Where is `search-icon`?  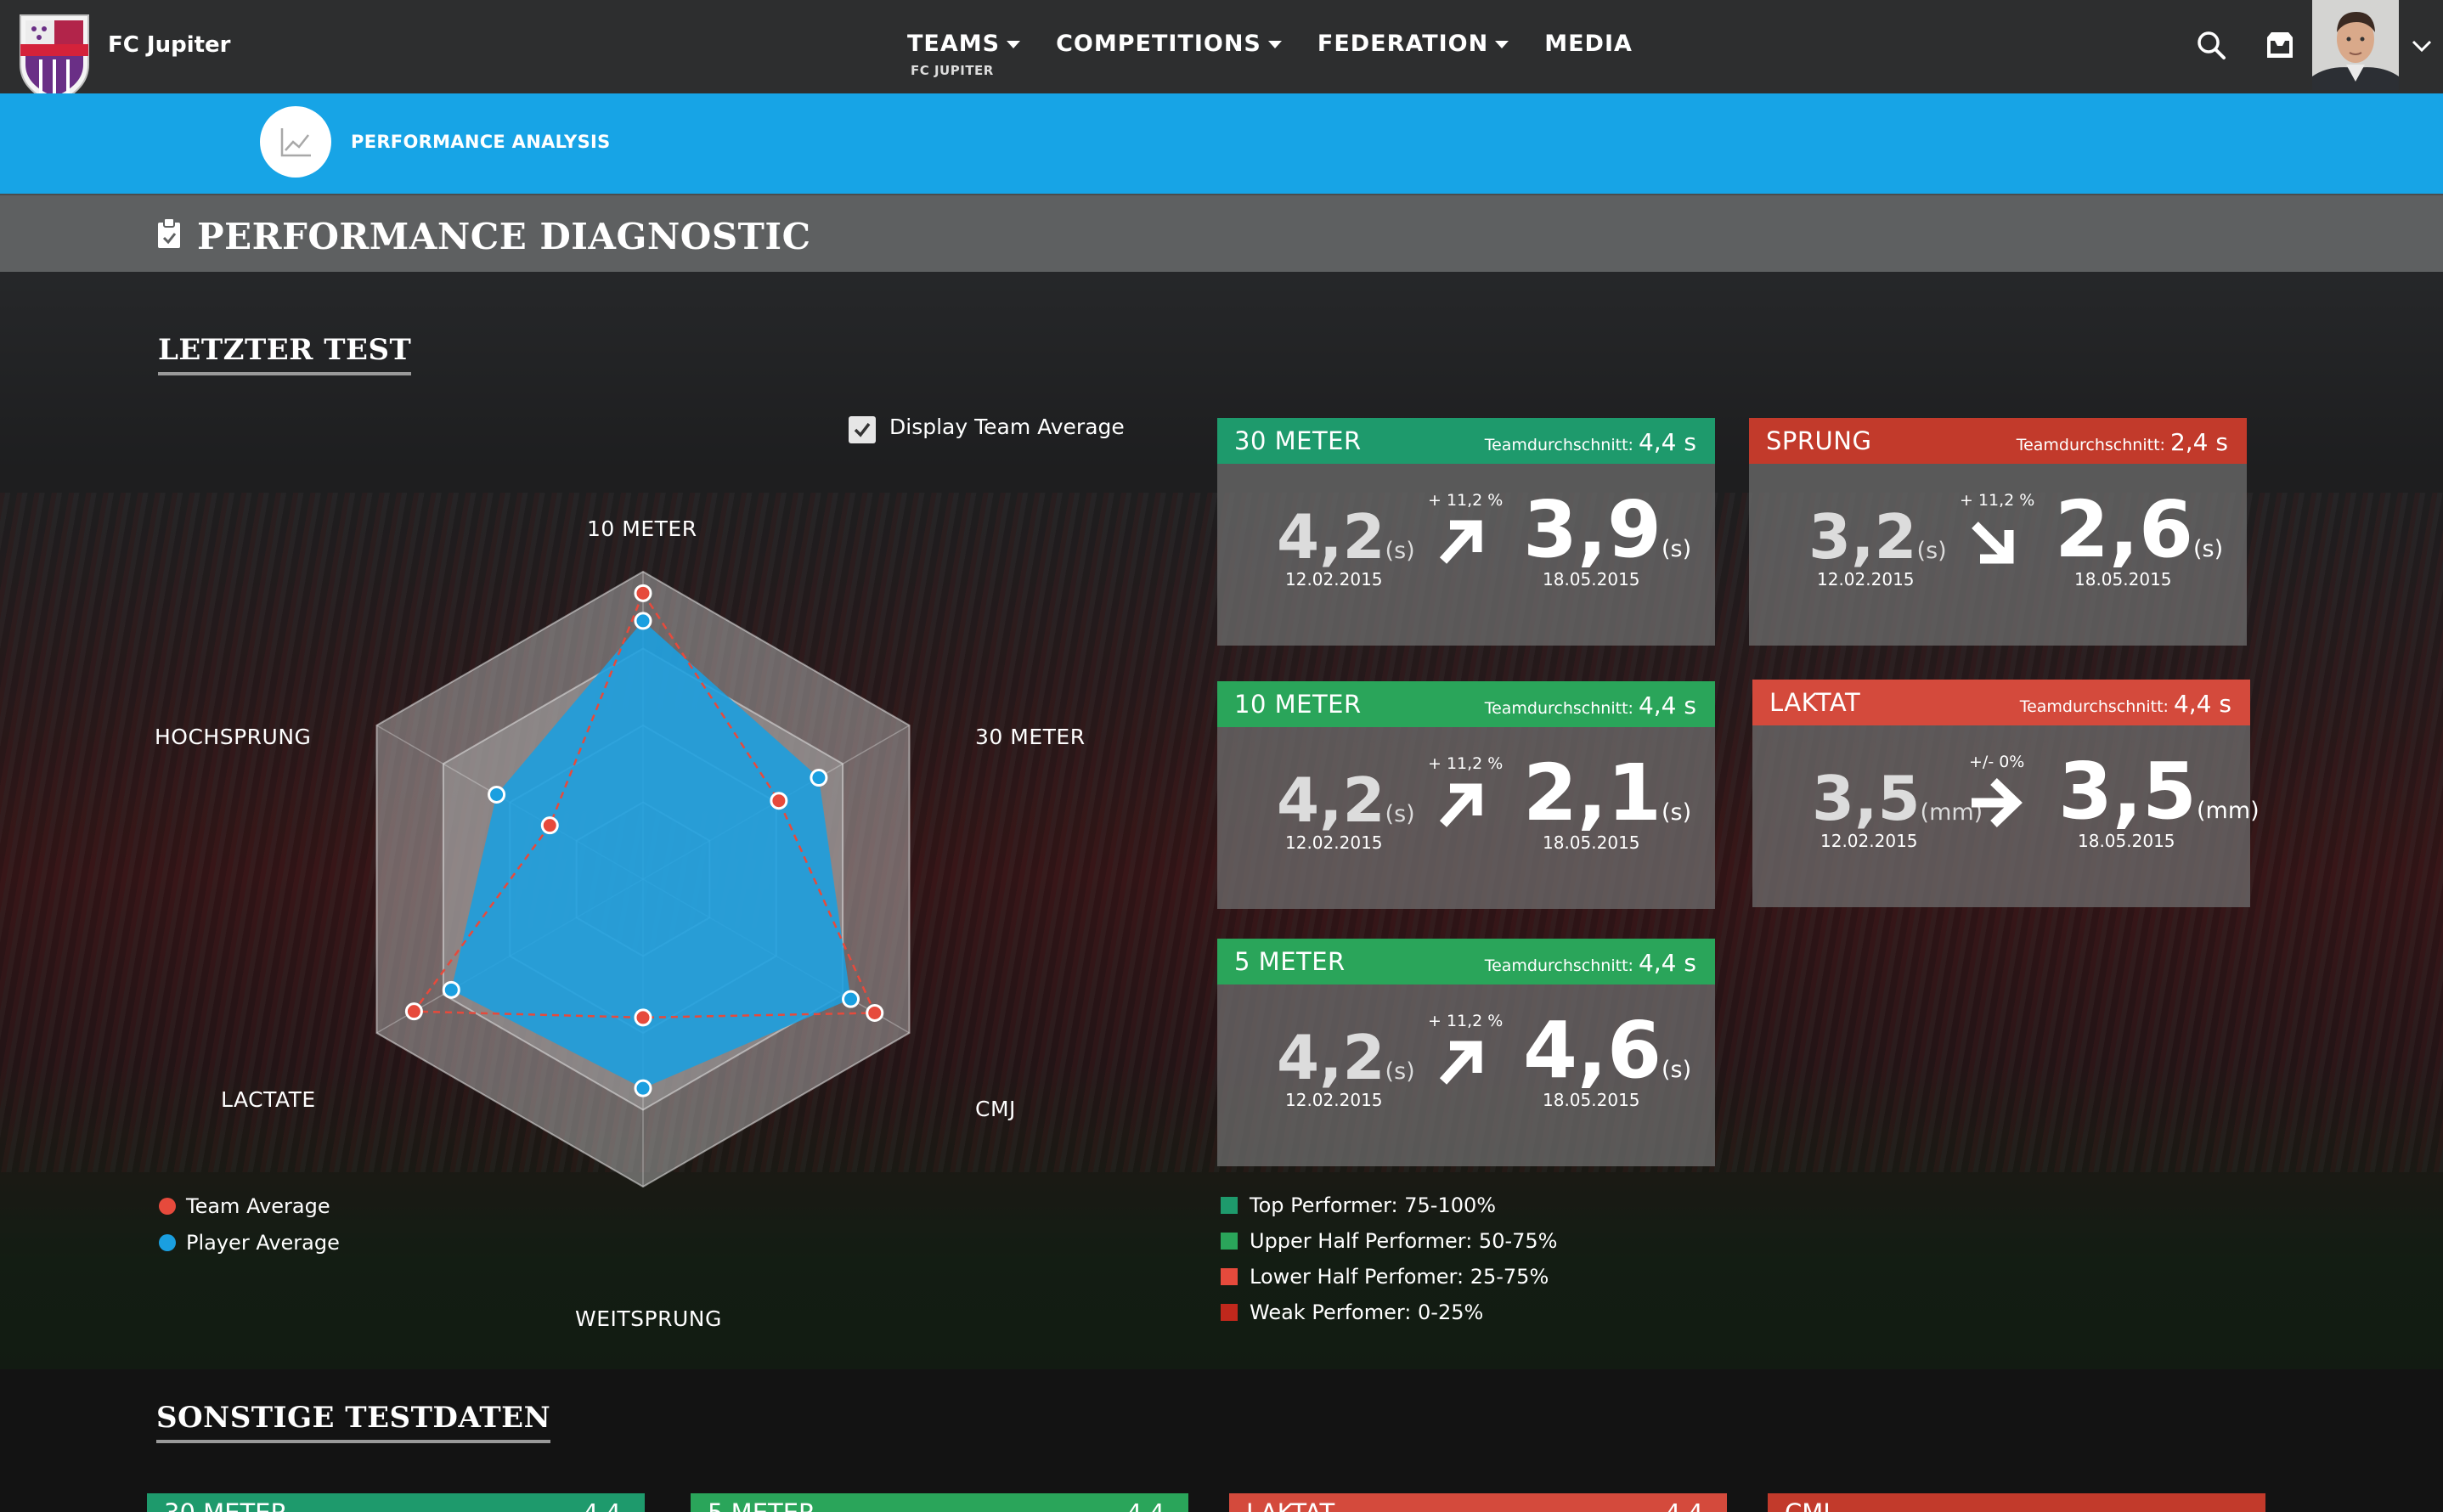
search-icon is located at coordinates (2212, 45).